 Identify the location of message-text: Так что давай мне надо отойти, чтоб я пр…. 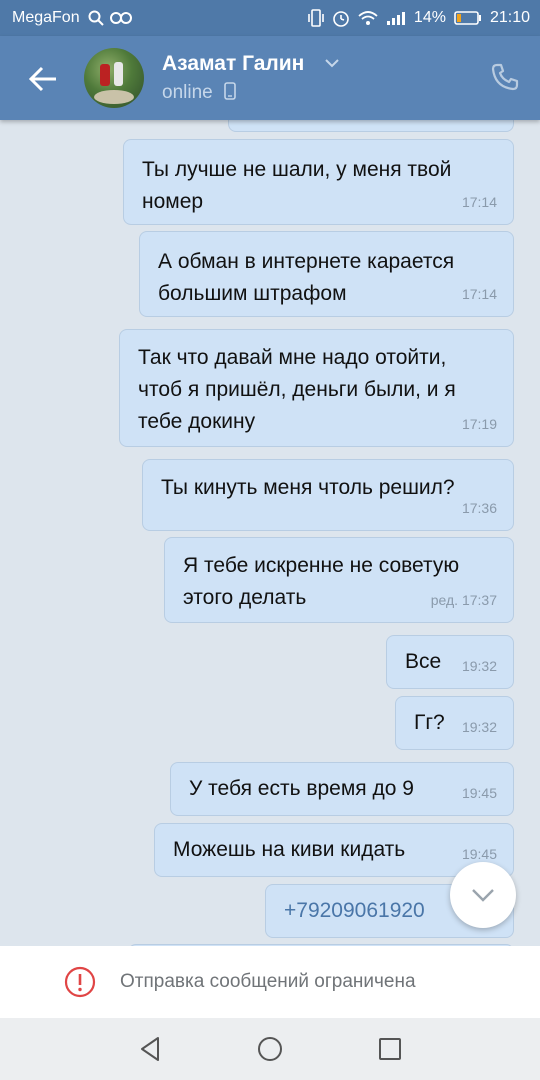
(297, 389).